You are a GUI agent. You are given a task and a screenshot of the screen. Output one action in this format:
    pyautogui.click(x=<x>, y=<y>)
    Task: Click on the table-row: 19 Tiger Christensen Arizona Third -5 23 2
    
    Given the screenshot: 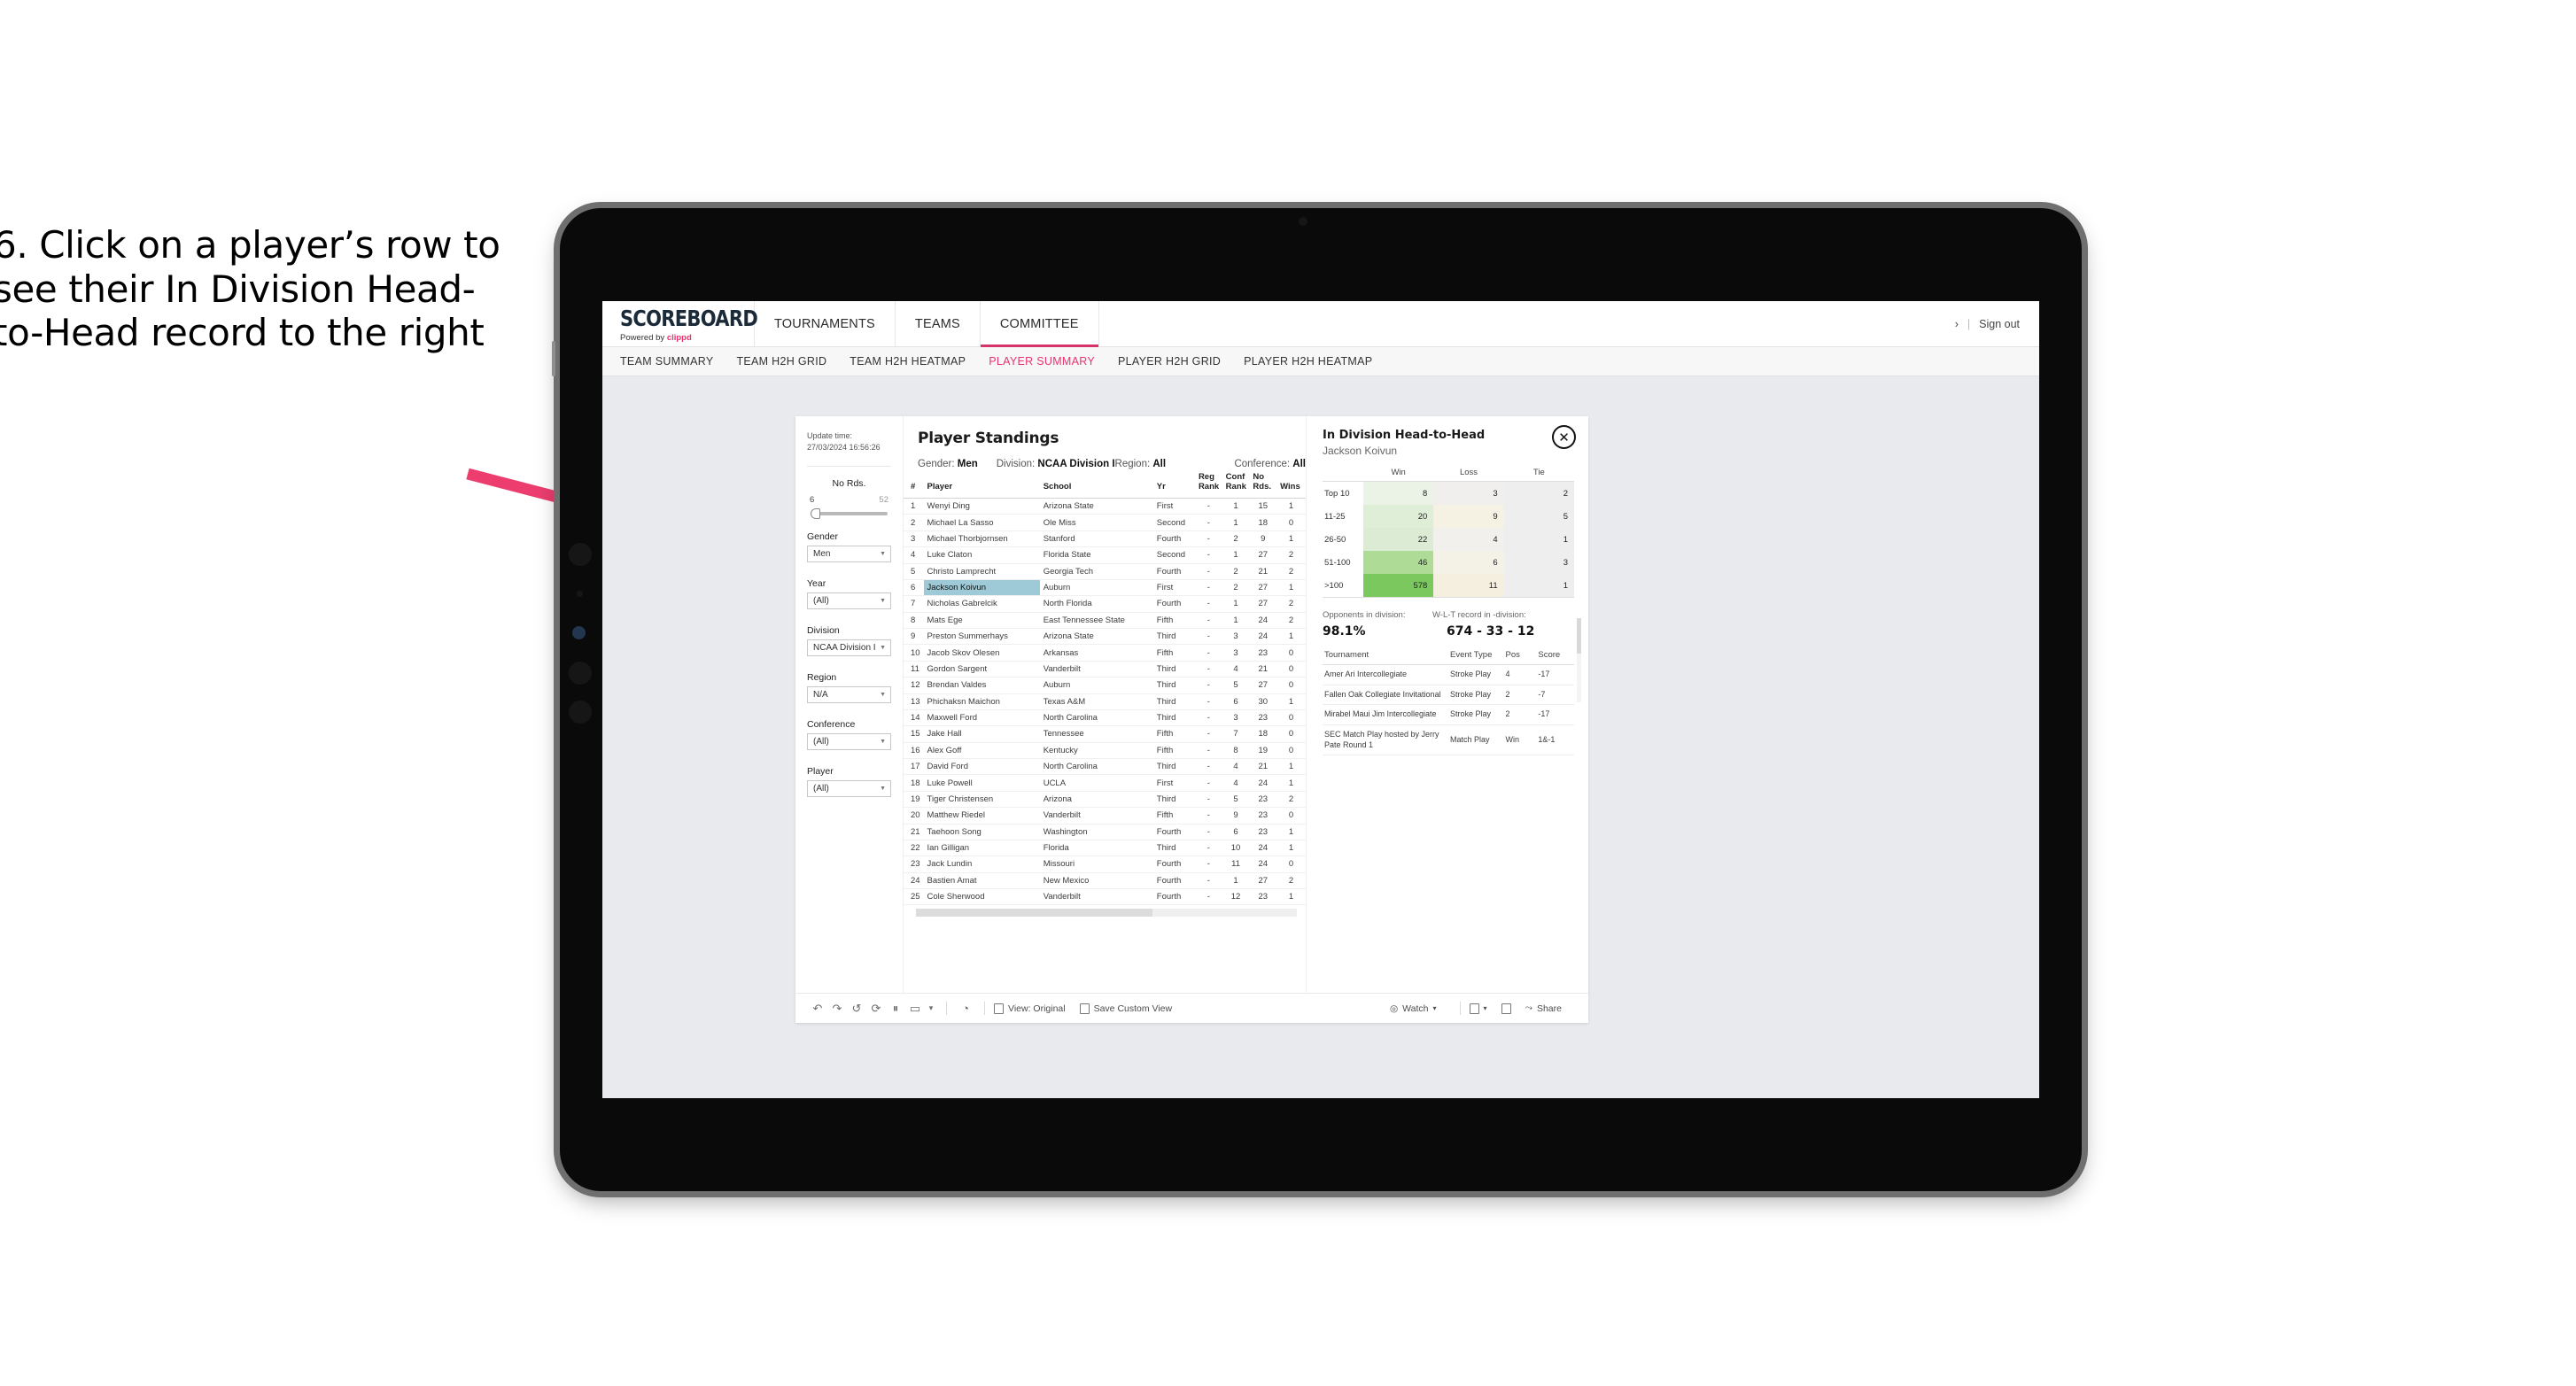 What is the action you would take?
    pyautogui.click(x=1105, y=800)
    